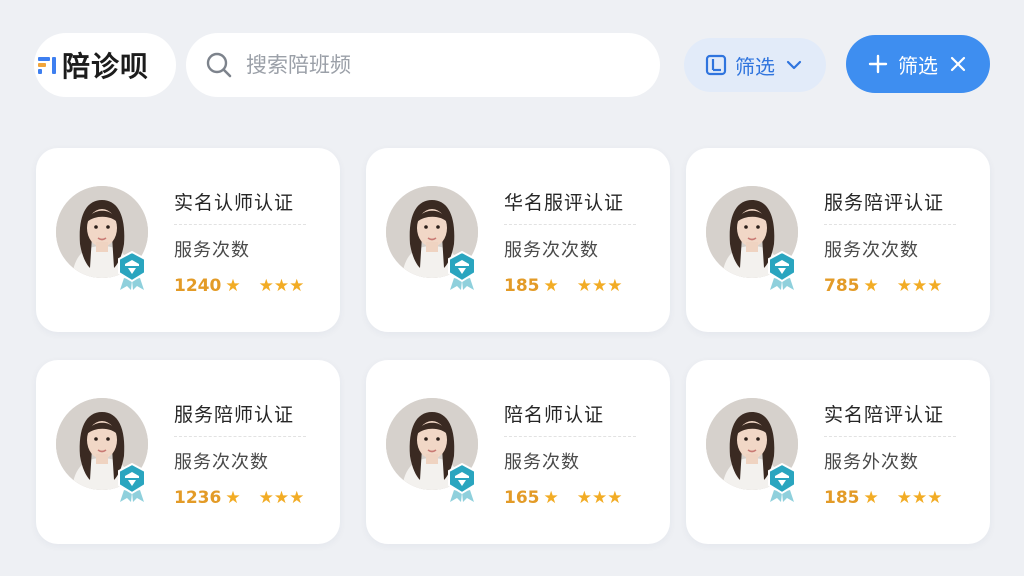  I want to click on search-bar, so click(423, 65).